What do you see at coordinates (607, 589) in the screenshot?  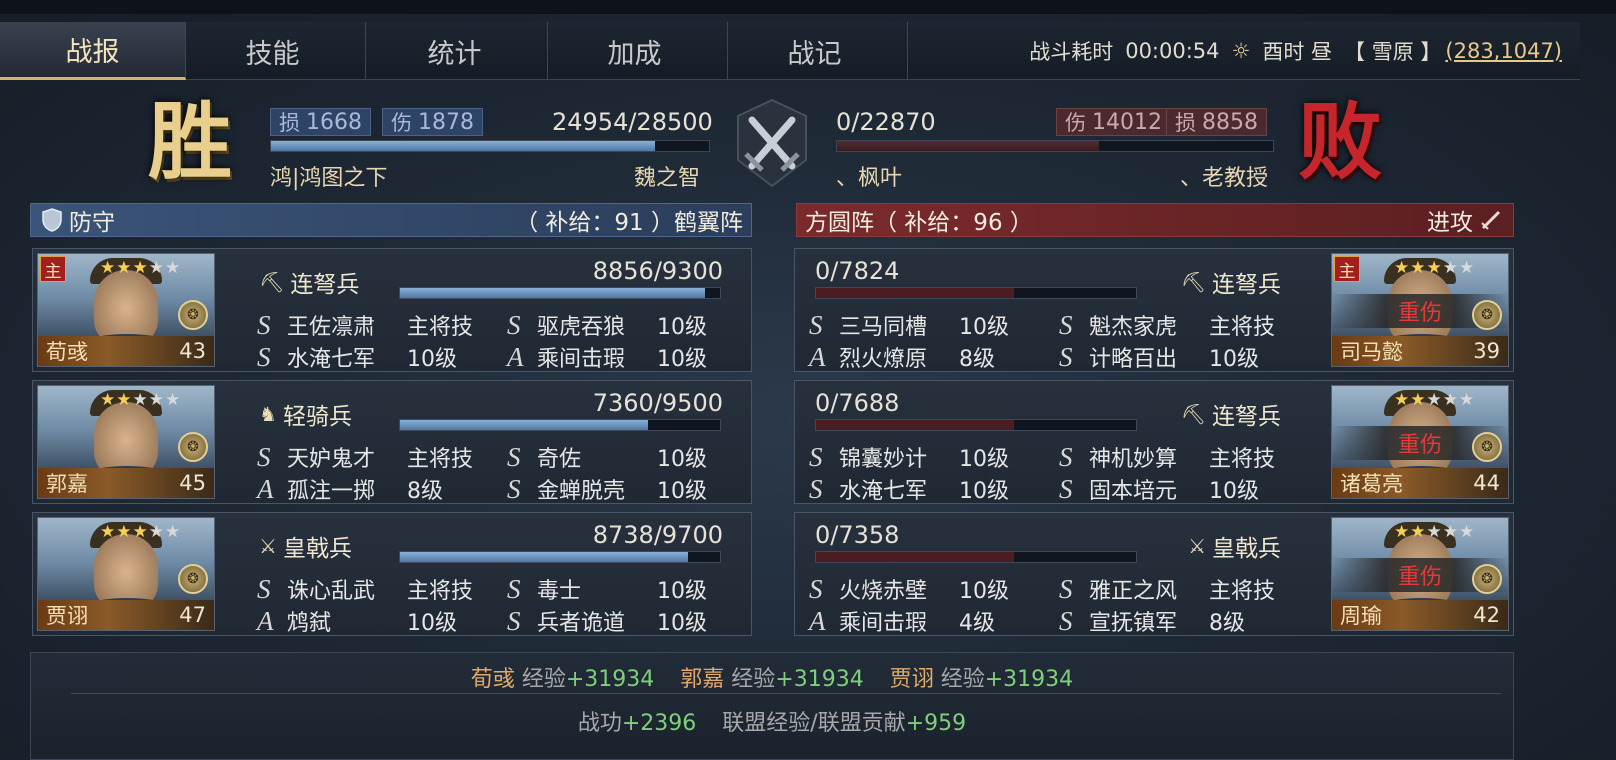 I see `skill-entry: S 毒士 10级` at bounding box center [607, 589].